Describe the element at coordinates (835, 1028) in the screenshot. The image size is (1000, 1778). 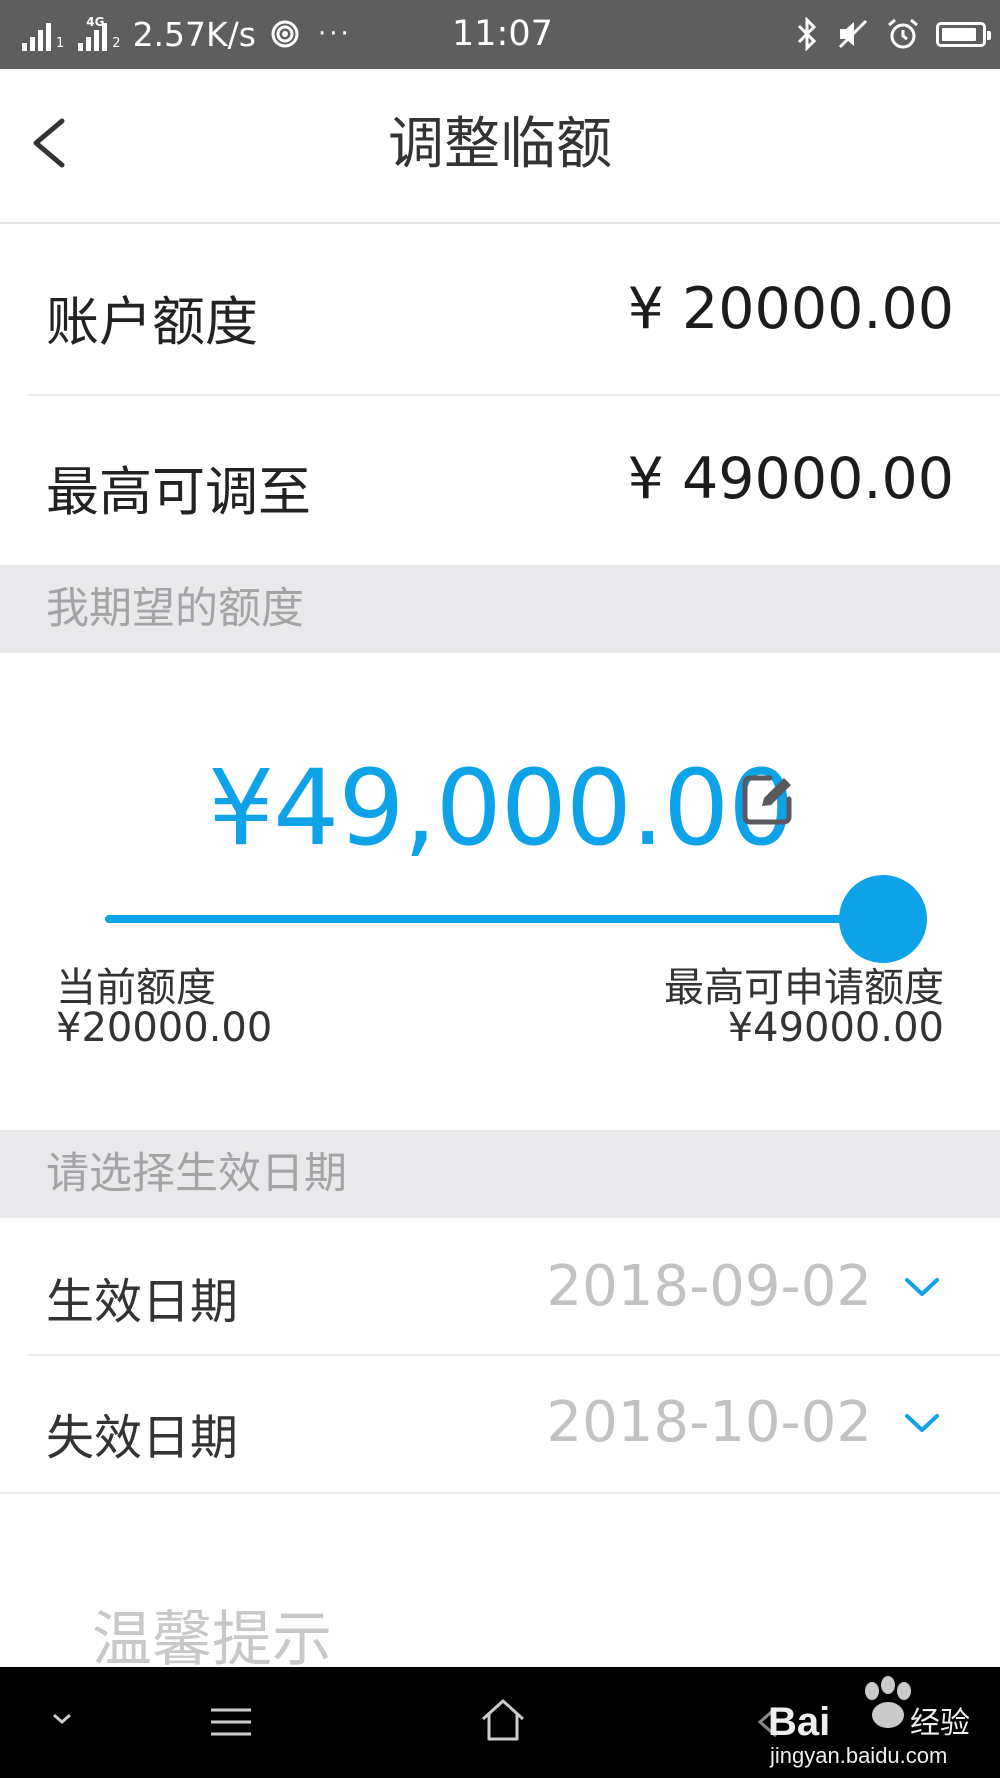
I see `max-apply-limit-value: ¥49000.00` at that location.